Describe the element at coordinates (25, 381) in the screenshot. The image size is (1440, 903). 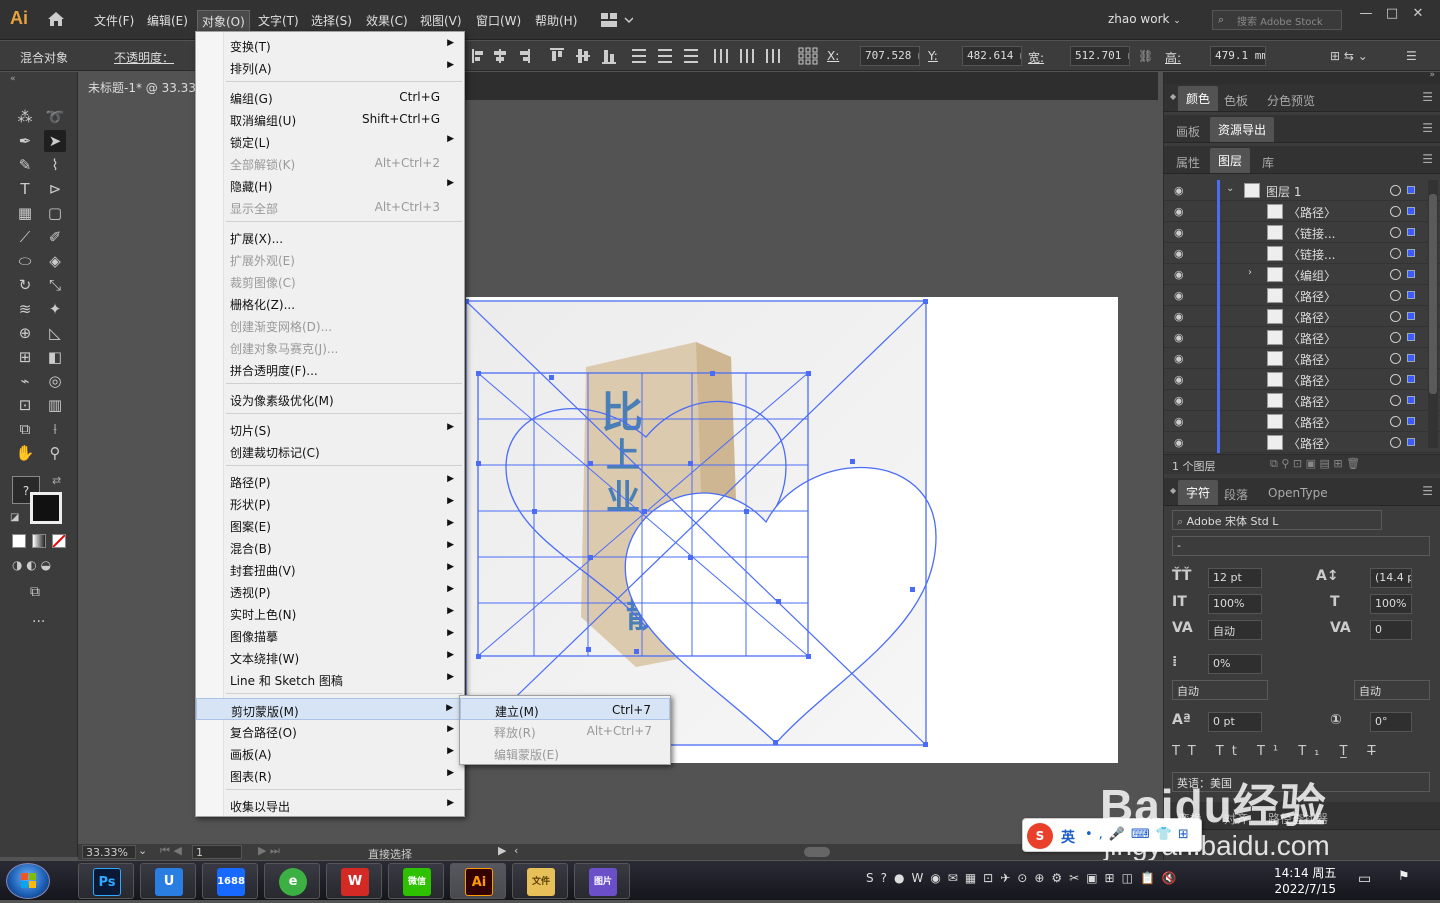
I see `eyedropper-icon: ⌁` at that location.